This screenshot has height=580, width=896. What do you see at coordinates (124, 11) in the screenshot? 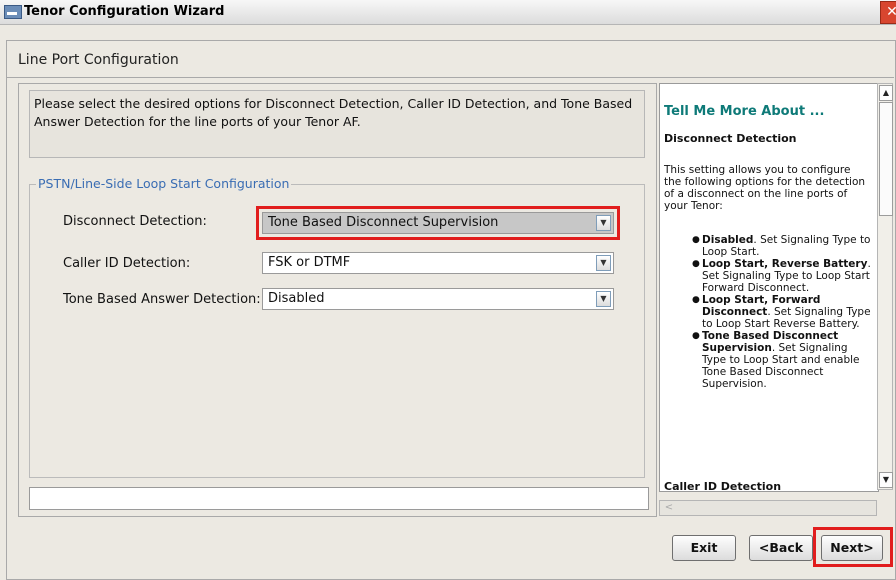
I see `window-title: Tenor Configuration Wizard` at bounding box center [124, 11].